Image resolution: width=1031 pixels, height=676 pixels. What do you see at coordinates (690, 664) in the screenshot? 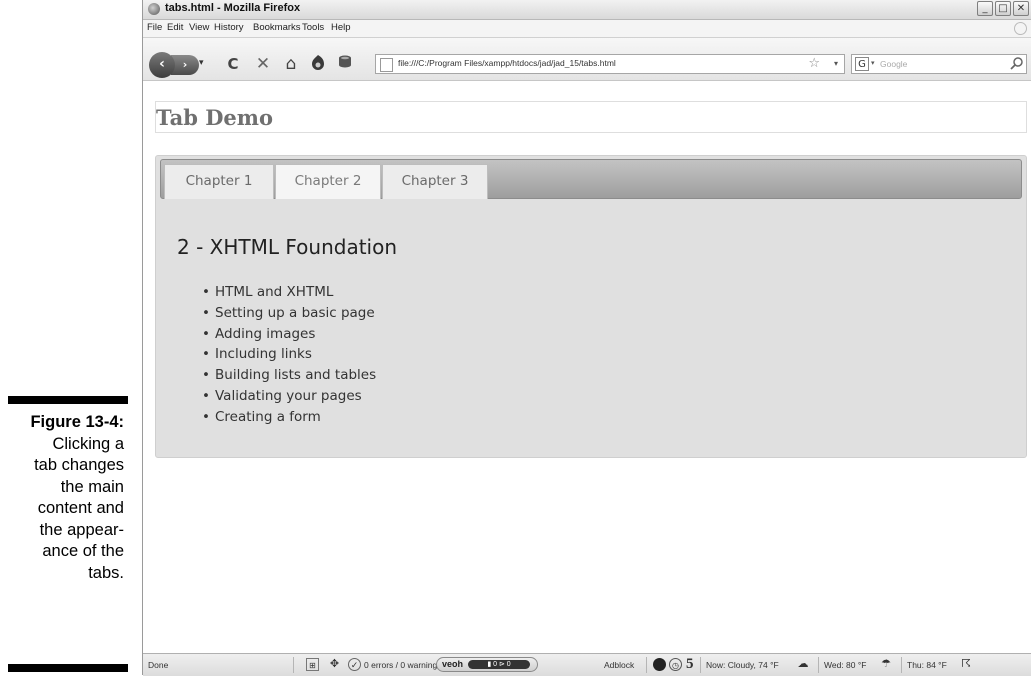
I see `counter-badge: 5` at bounding box center [690, 664].